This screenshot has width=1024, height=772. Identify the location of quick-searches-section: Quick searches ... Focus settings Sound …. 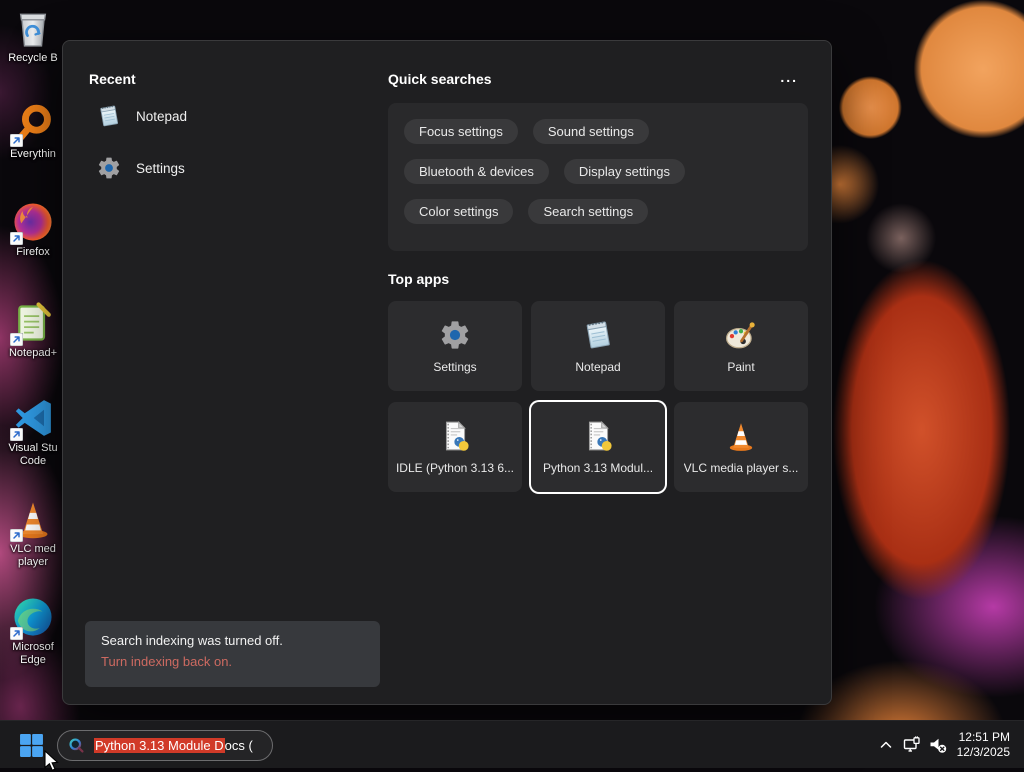
(598, 161).